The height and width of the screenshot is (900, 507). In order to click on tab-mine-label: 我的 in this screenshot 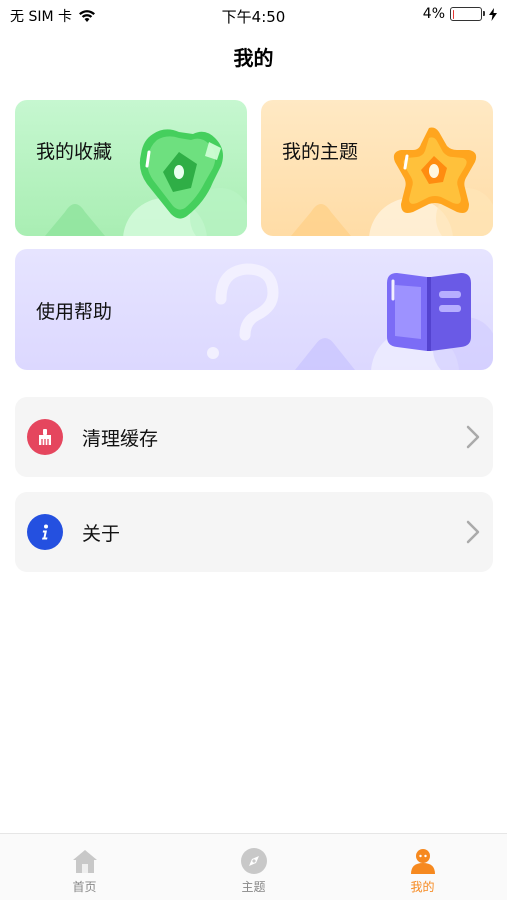, I will do `click(422, 887)`.